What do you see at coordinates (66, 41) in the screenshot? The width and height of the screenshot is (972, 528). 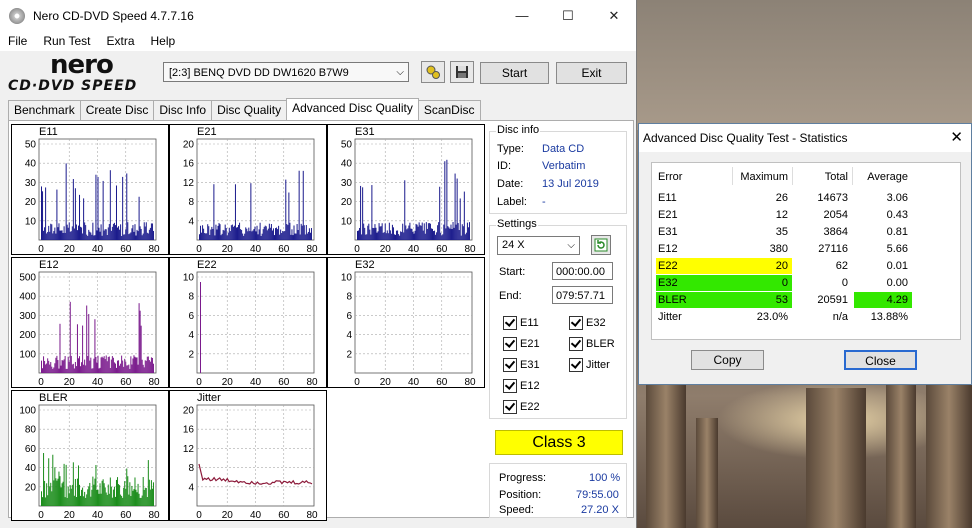 I see `menu-run-test: Run Test` at bounding box center [66, 41].